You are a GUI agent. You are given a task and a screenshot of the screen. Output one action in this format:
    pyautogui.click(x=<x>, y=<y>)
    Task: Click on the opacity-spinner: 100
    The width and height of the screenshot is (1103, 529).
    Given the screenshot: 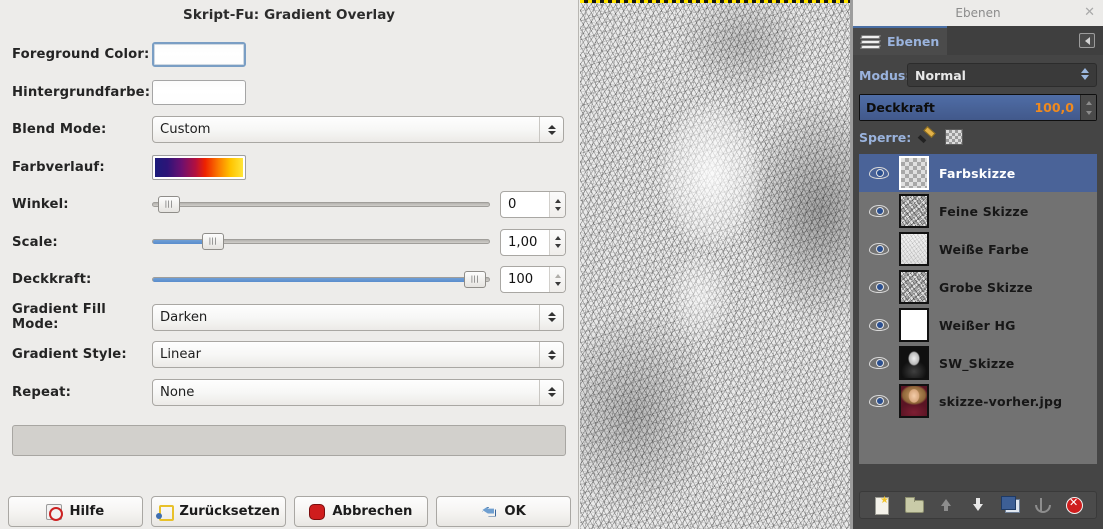 What is the action you would take?
    pyautogui.click(x=533, y=280)
    